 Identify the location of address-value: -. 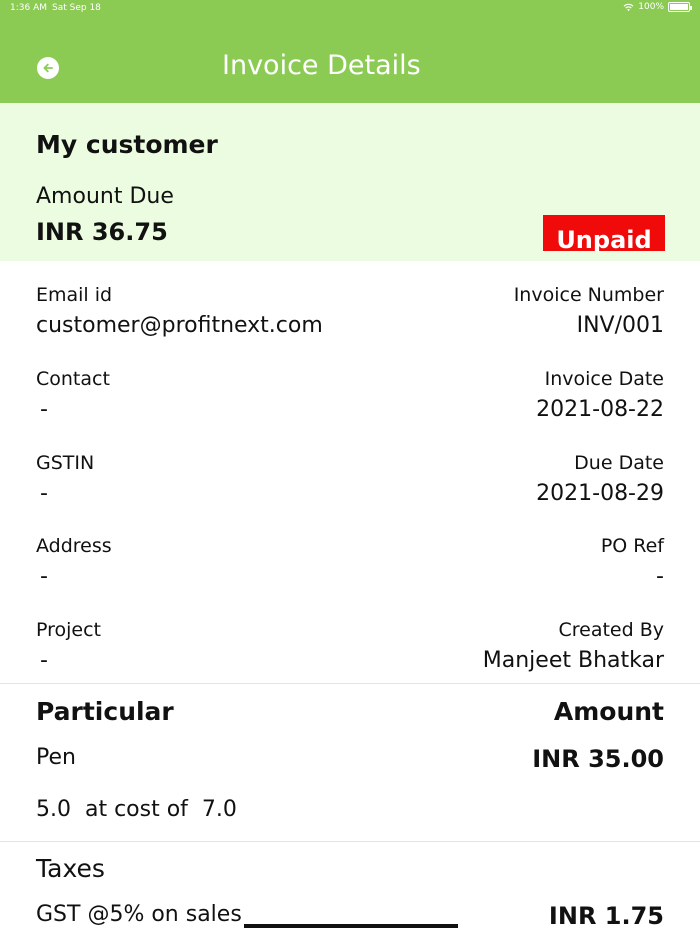
(44, 576).